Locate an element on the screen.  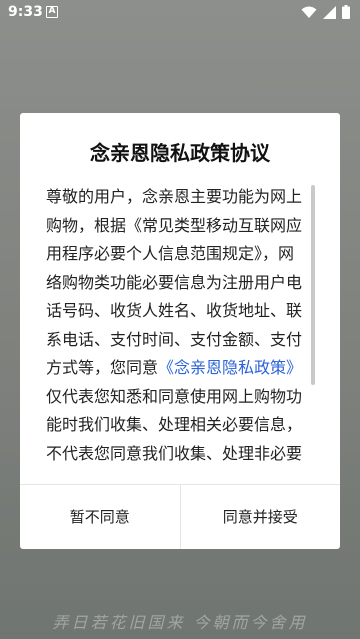
battery-icon is located at coordinates (346, 12).